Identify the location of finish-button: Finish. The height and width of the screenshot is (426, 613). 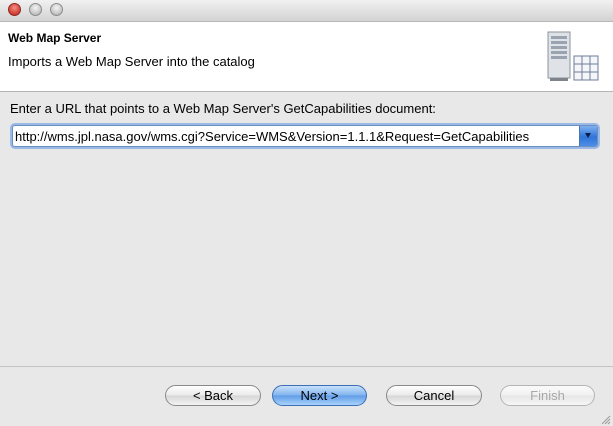
(547, 395).